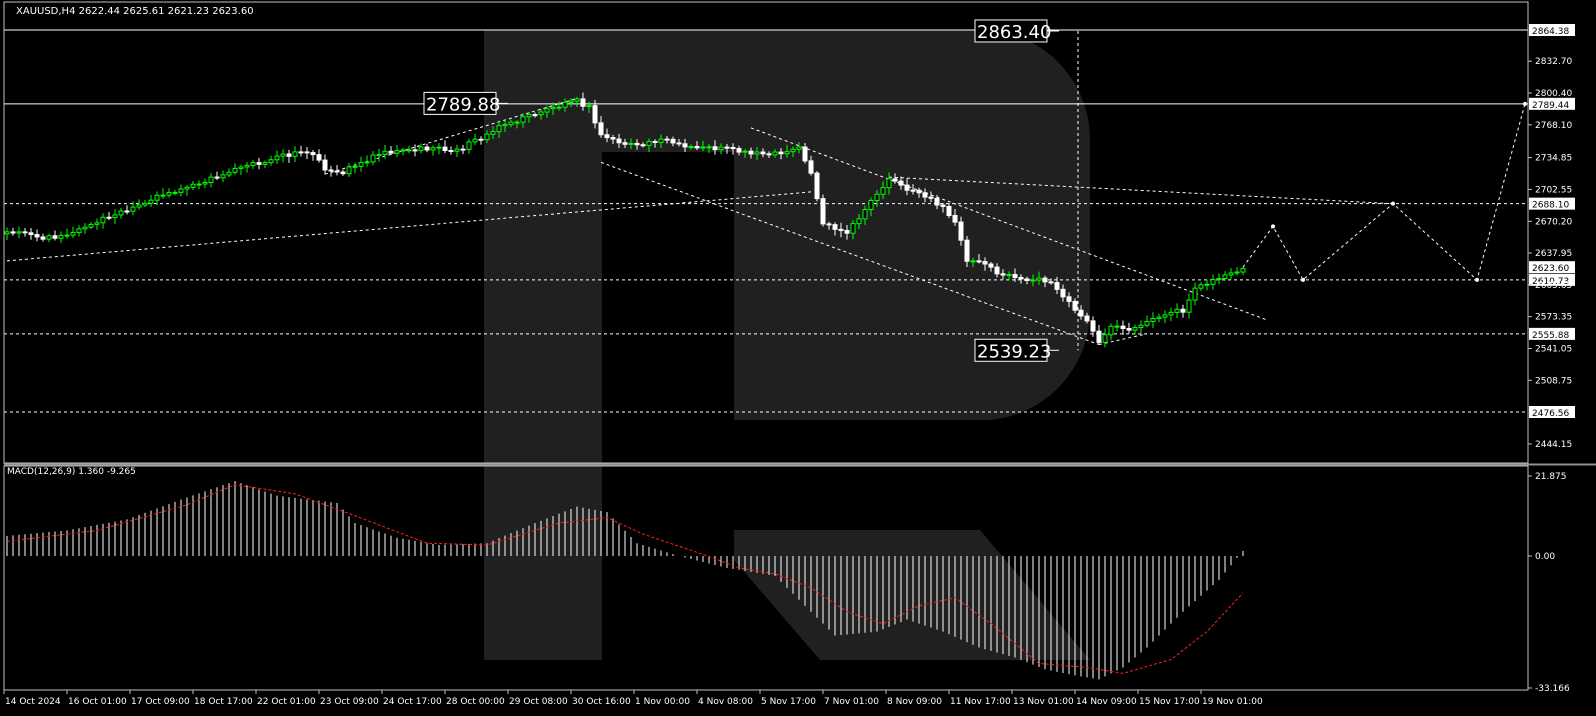 This screenshot has height=716, width=1596. Describe the element at coordinates (662, 702) in the screenshot. I see `x-tick-label: 1 Nov 00:00` at that location.